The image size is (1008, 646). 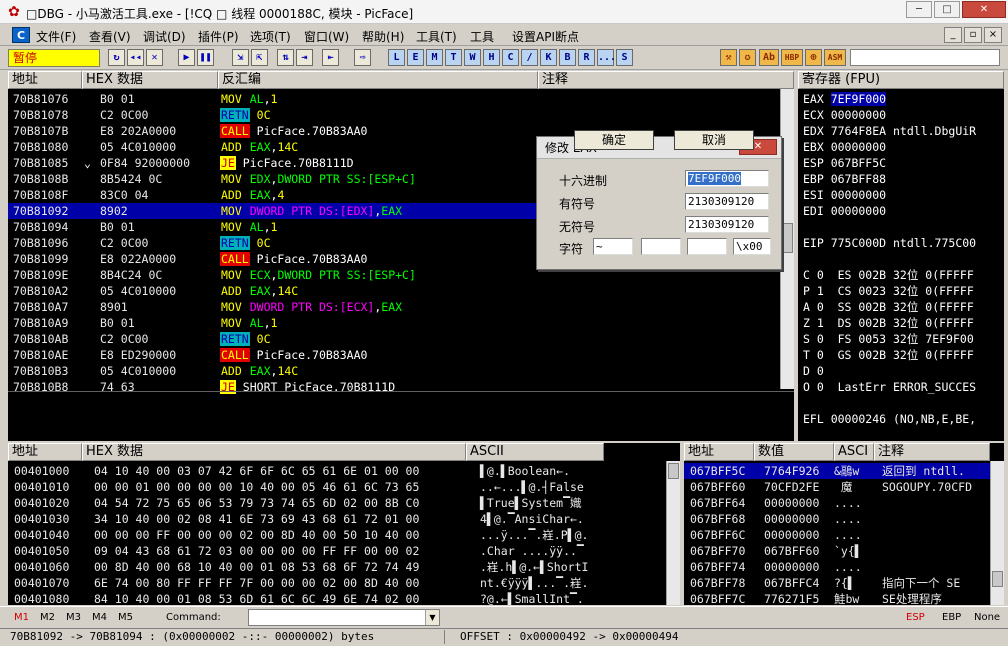 What do you see at coordinates (947, 9) in the screenshot?
I see `maximize-button: □` at bounding box center [947, 9].